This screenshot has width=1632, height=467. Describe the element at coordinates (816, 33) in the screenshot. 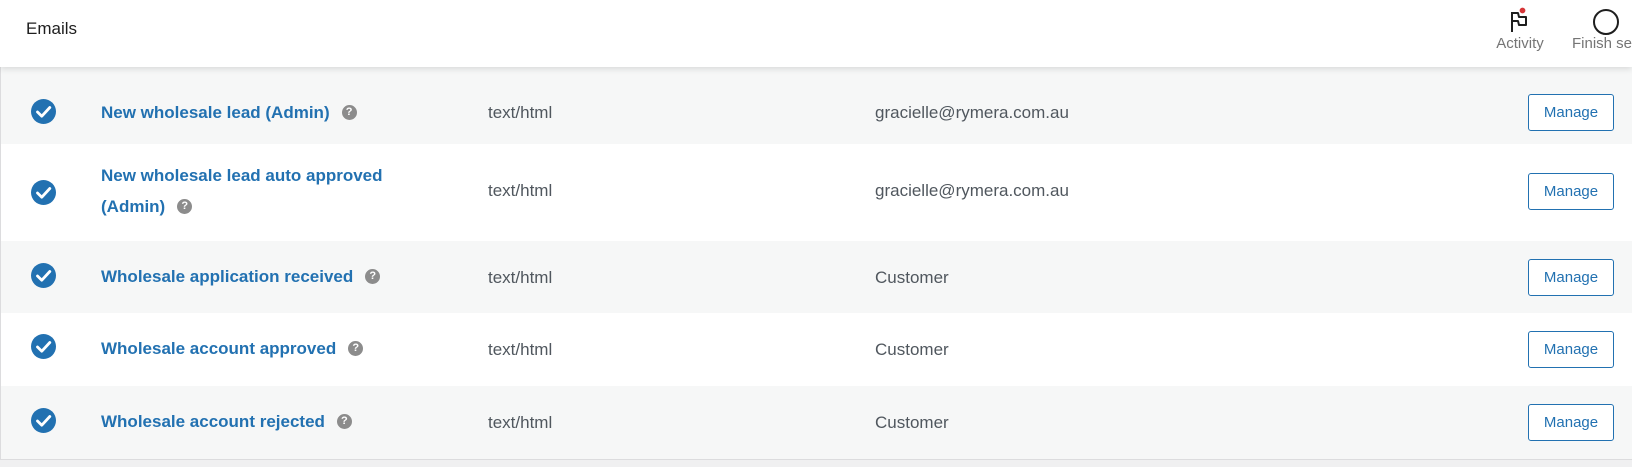

I see `top-header: Emails Activity Finish se` at that location.